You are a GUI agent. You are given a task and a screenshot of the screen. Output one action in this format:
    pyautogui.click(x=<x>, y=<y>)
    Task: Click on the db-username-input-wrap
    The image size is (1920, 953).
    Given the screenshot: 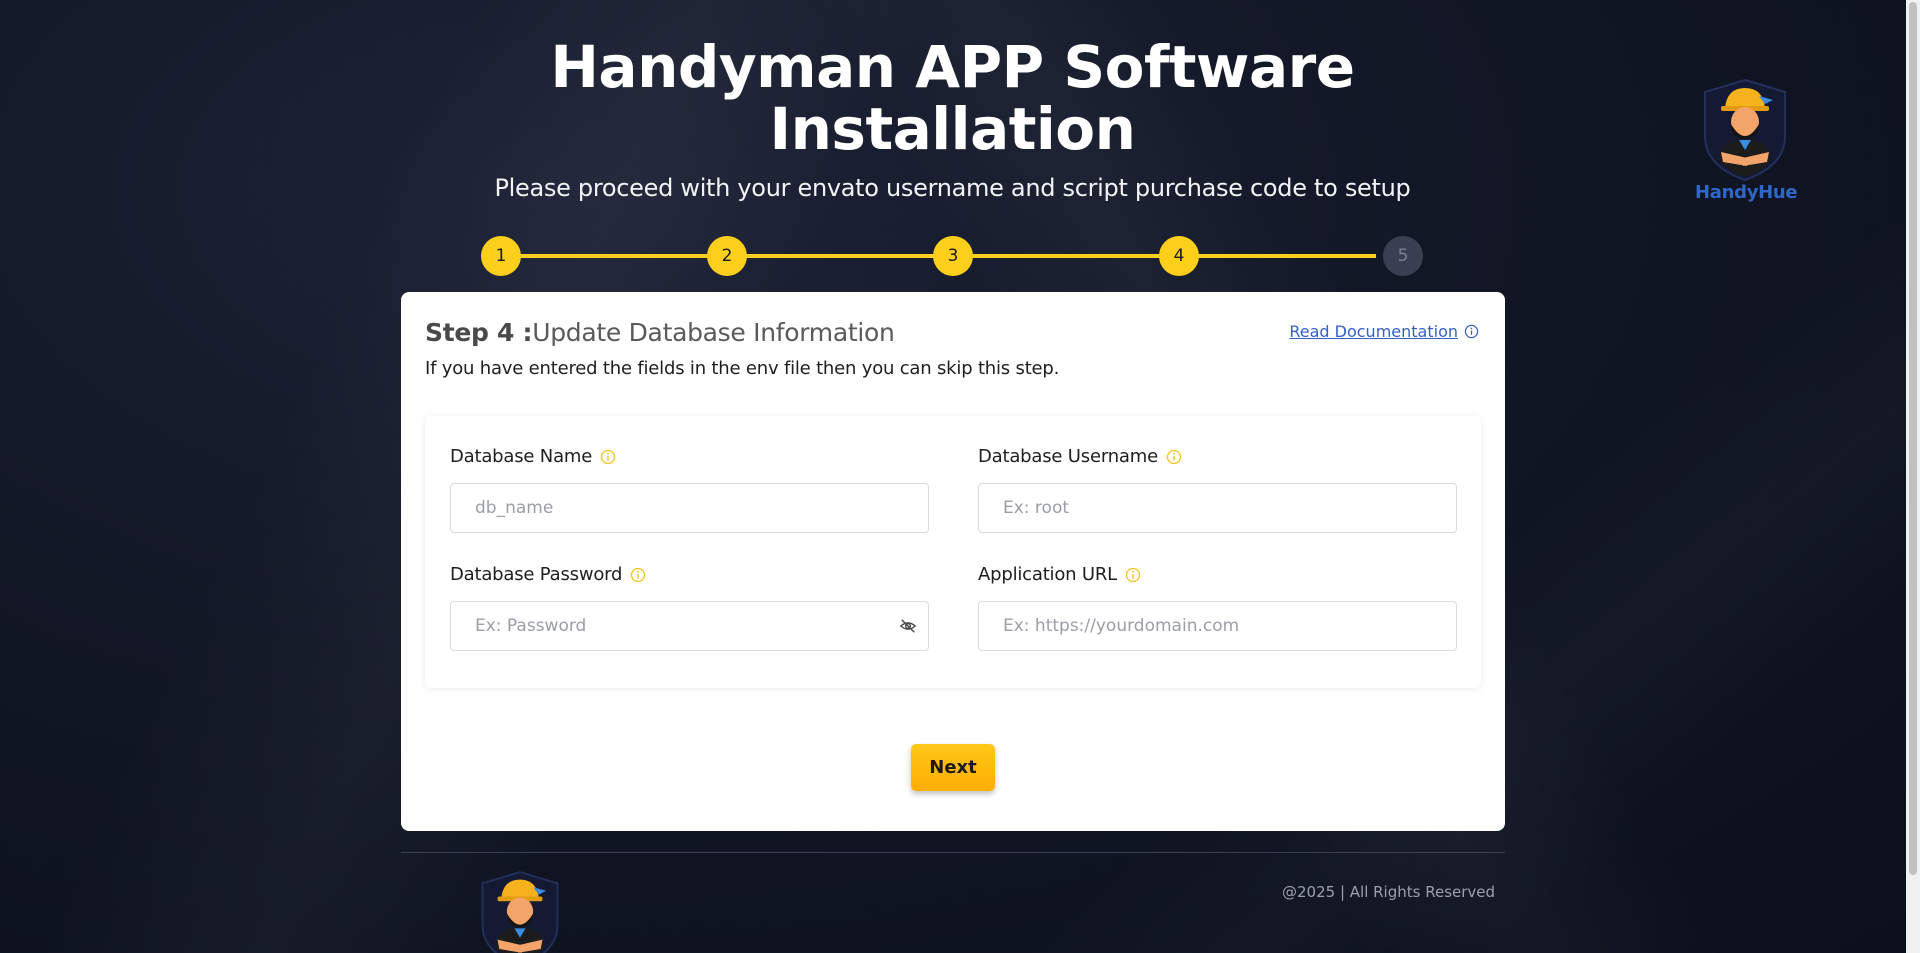 What is the action you would take?
    pyautogui.click(x=1217, y=508)
    